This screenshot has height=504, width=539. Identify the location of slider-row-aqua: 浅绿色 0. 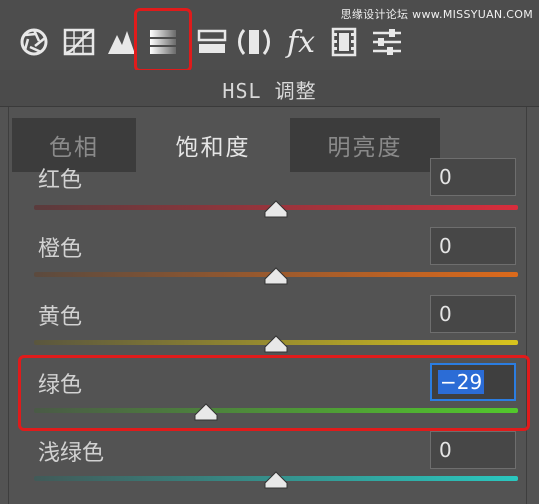
(269, 466).